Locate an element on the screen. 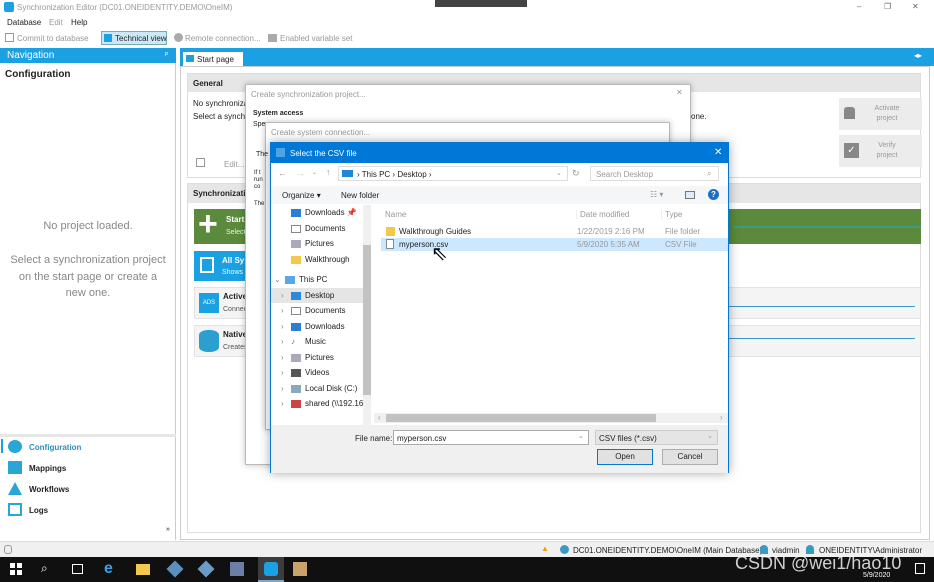 The height and width of the screenshot is (582, 934). explorer-icon is located at coordinates (143, 569).